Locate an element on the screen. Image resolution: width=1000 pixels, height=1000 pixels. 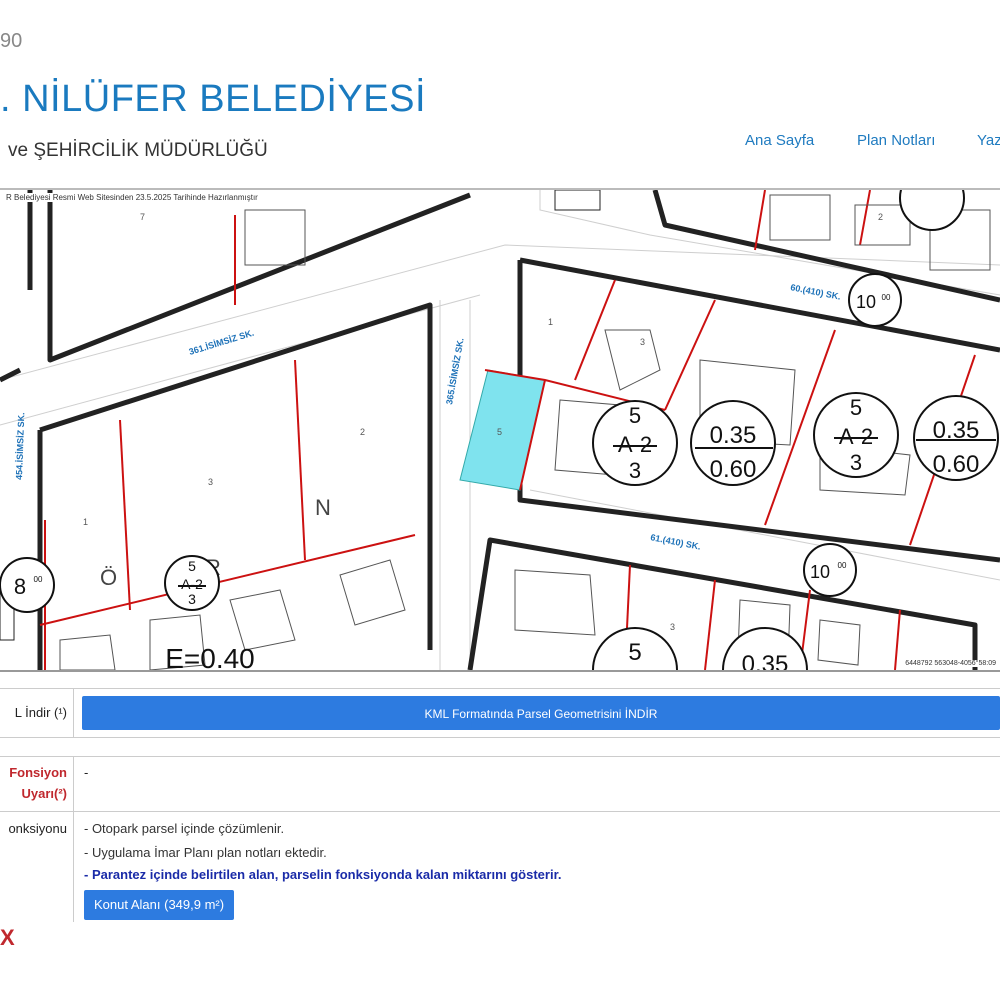
height-value: 8 is located at coordinates (20, 586).